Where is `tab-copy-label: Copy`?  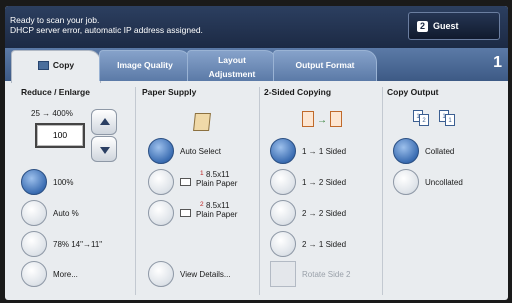 tab-copy-label: Copy is located at coordinates (63, 65).